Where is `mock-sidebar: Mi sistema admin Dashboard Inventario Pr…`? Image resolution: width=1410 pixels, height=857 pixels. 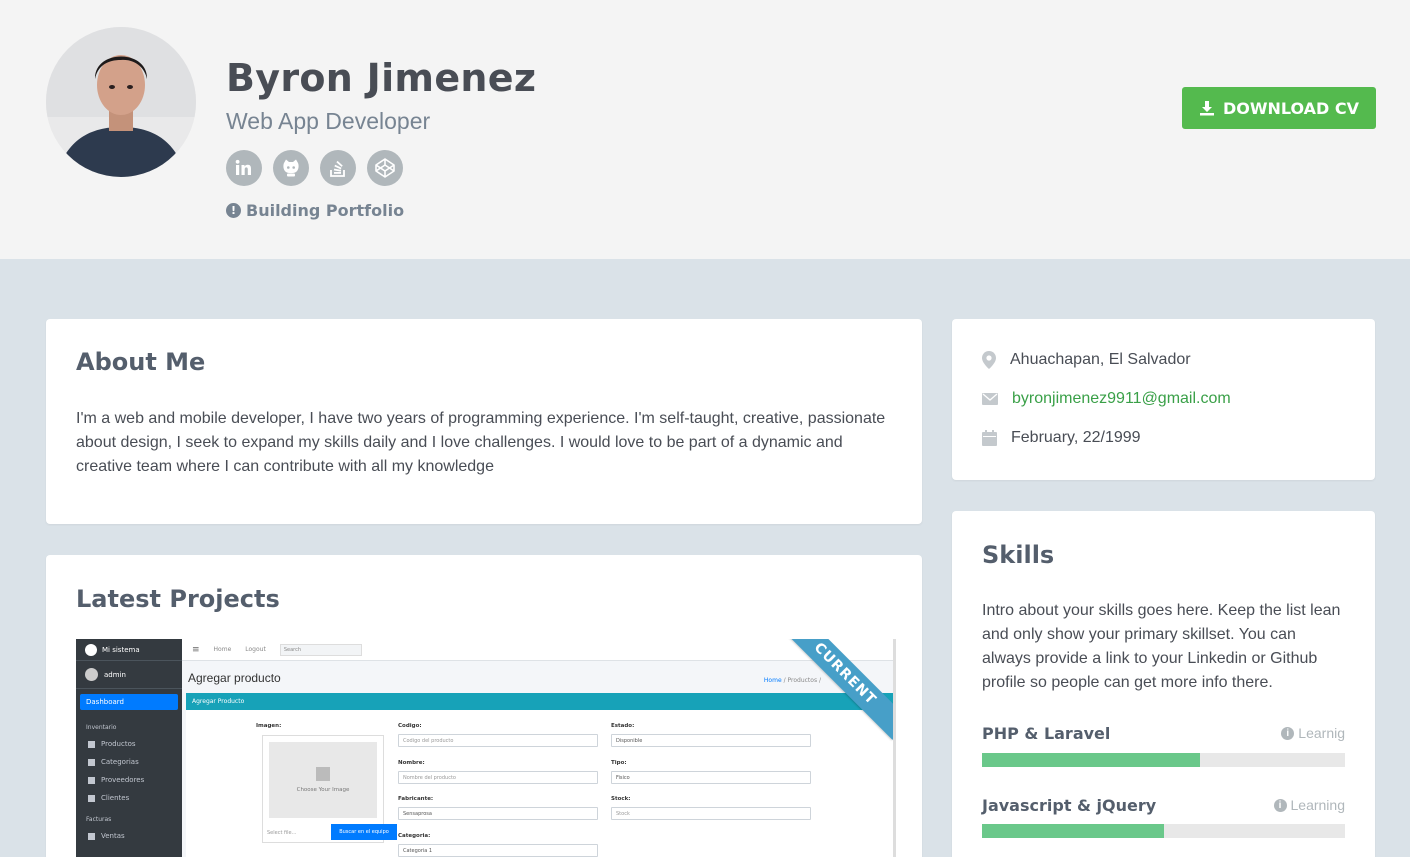
mock-sidebar: Mi sistema admin Dashboard Inventario Pr… is located at coordinates (129, 748).